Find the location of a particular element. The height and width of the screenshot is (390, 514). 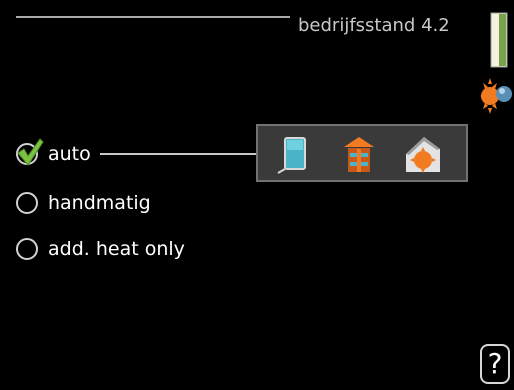

thermometer-bar-icon is located at coordinates (499, 40).